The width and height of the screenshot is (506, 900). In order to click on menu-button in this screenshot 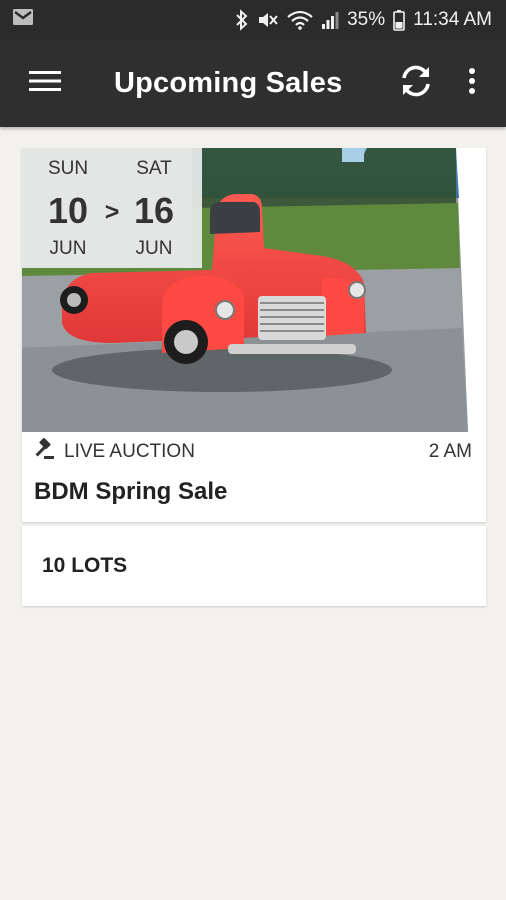, I will do `click(45, 83)`.